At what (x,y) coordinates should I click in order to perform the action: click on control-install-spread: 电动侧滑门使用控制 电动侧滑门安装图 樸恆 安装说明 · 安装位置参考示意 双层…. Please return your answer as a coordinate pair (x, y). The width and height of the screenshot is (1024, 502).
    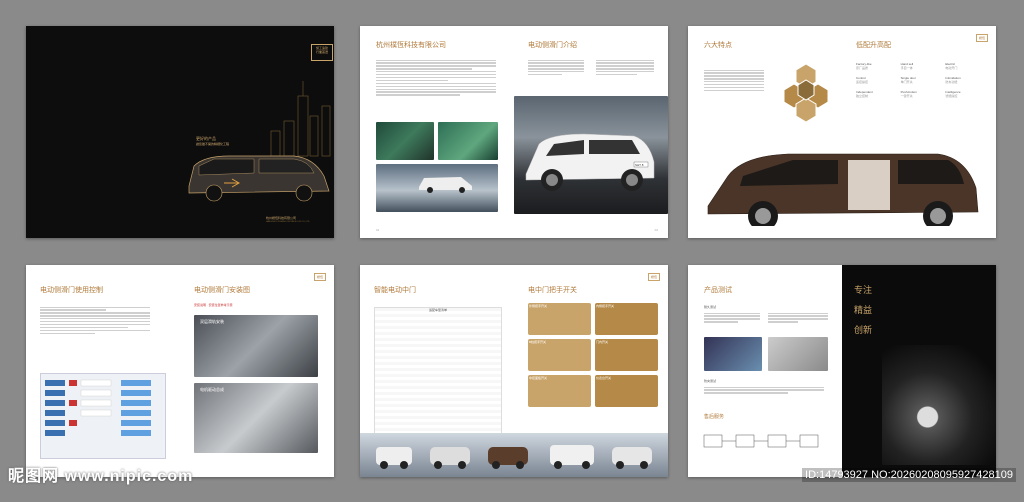
    Looking at the image, I should click on (180, 371).